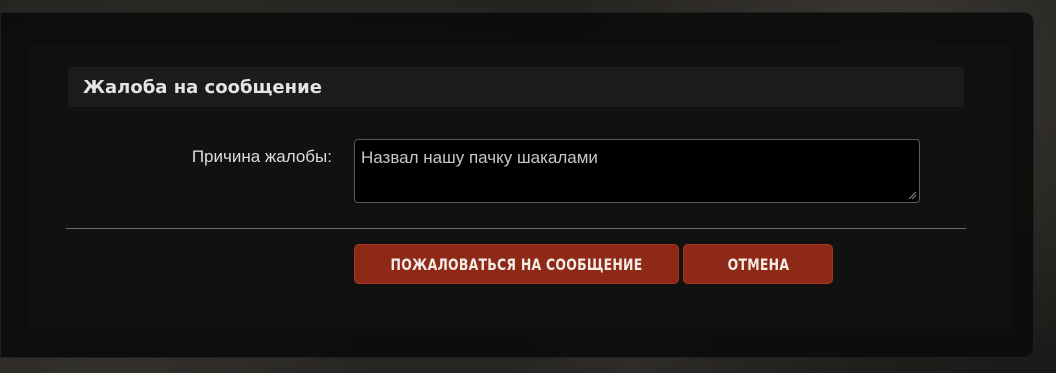 The image size is (1056, 373). I want to click on cancel-button: ОТМЕНА, so click(758, 264).